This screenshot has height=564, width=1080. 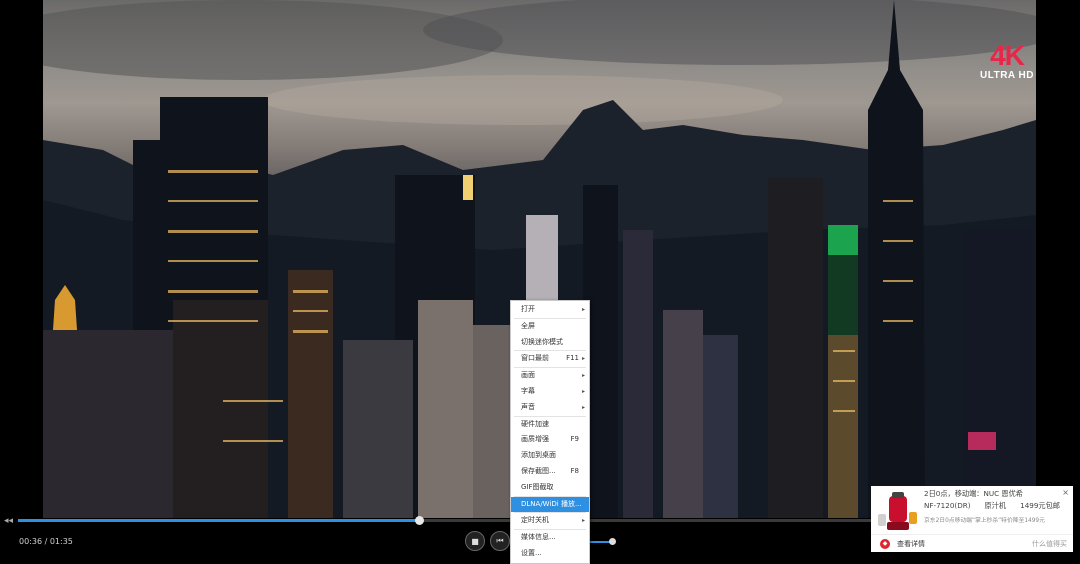 I want to click on menu-item-shortcut: F9, so click(x=574, y=439).